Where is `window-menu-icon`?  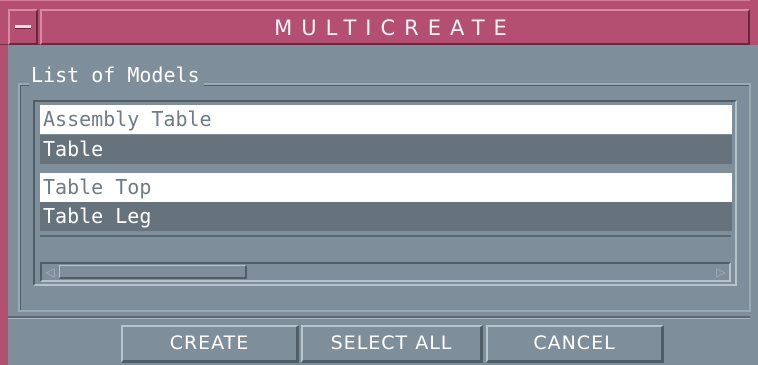
window-menu-icon is located at coordinates (23, 27).